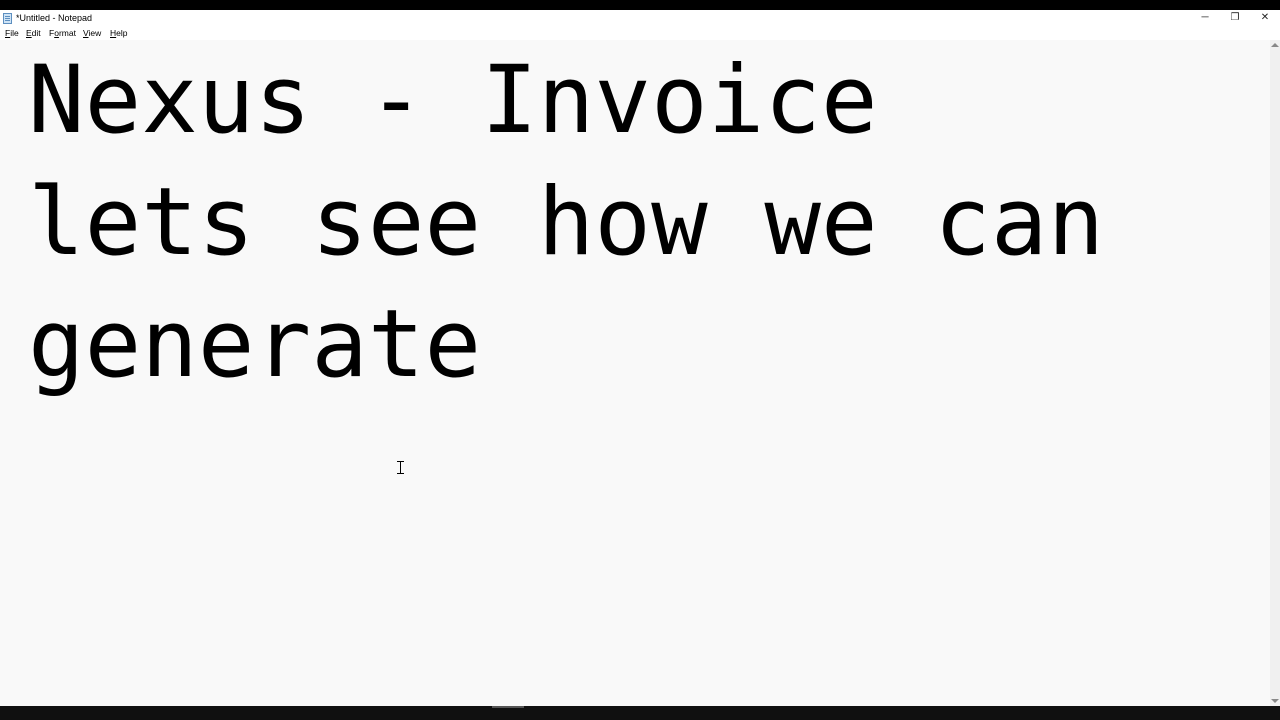  Describe the element at coordinates (95, 33) in the screenshot. I see `menu-view-rest: iew` at that location.